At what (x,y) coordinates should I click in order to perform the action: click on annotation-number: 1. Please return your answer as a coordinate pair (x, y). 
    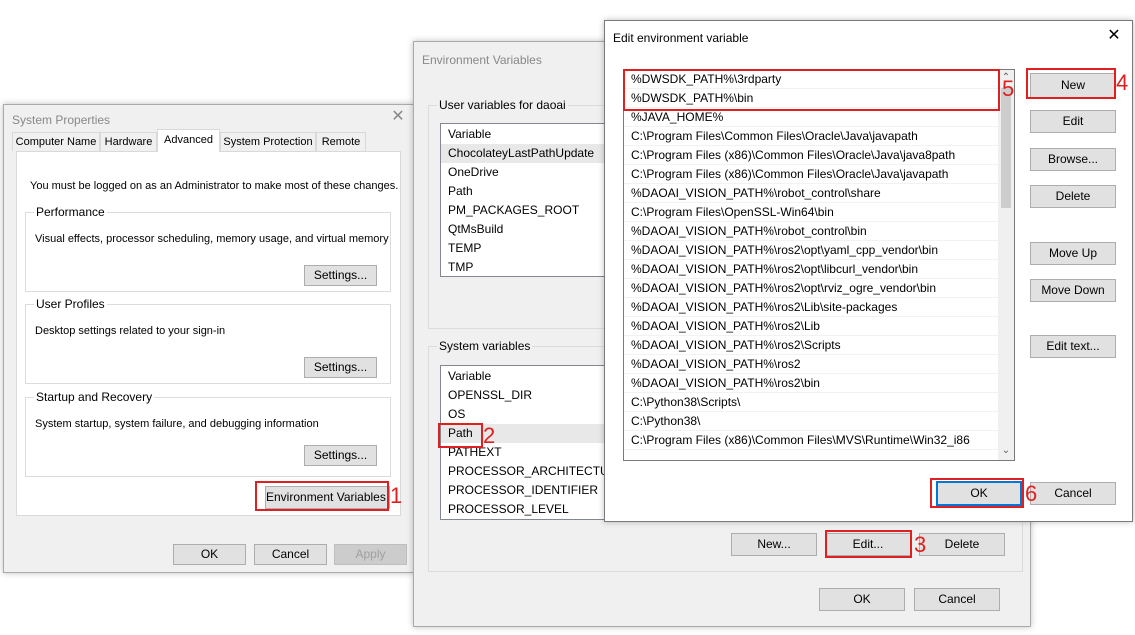
    Looking at the image, I should click on (396, 495).